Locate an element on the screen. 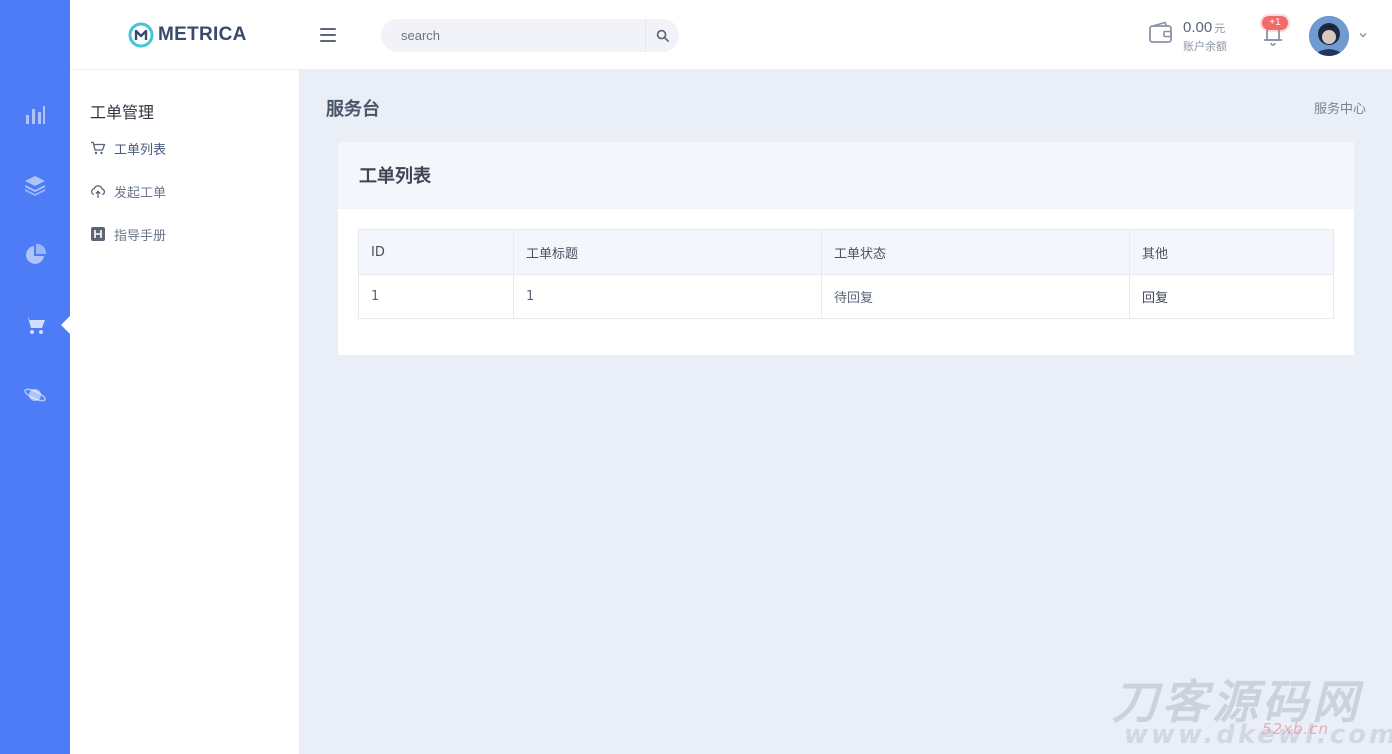 Image resolution: width=1392 pixels, height=754 pixels. brand-name: METRICA is located at coordinates (202, 34).